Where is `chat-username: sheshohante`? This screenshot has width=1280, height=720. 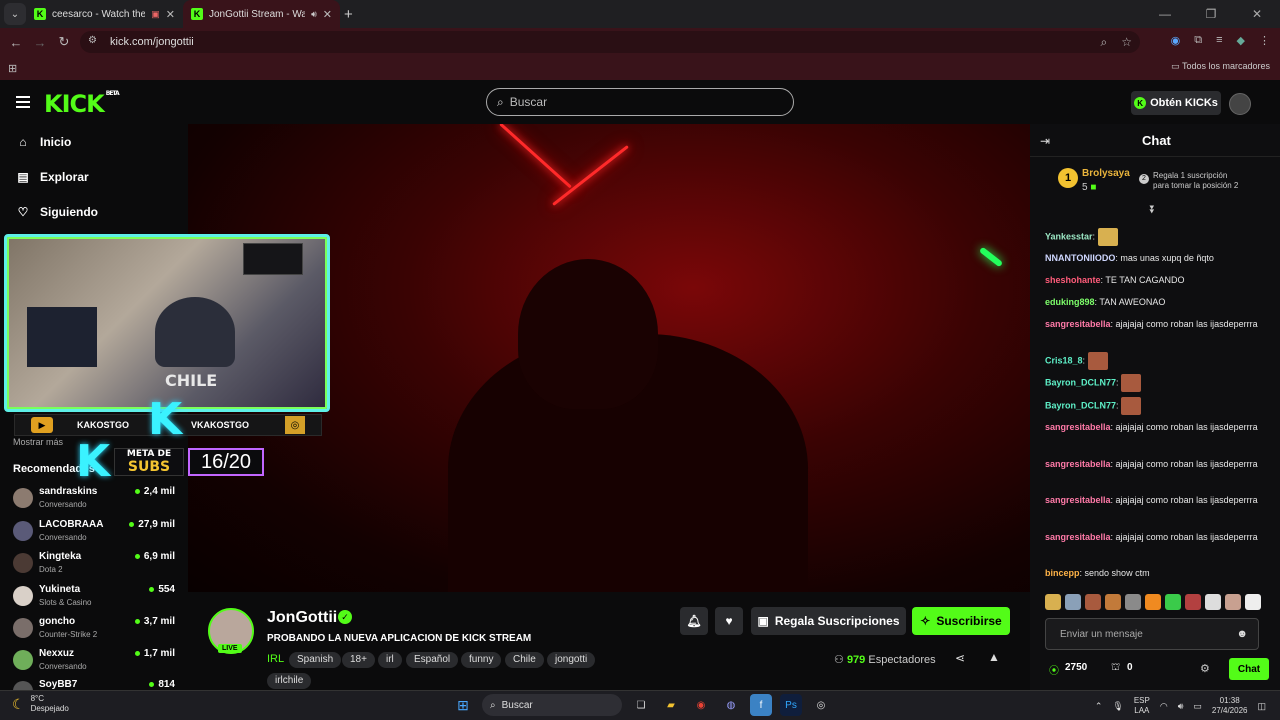 chat-username: sheshohante is located at coordinates (1073, 280).